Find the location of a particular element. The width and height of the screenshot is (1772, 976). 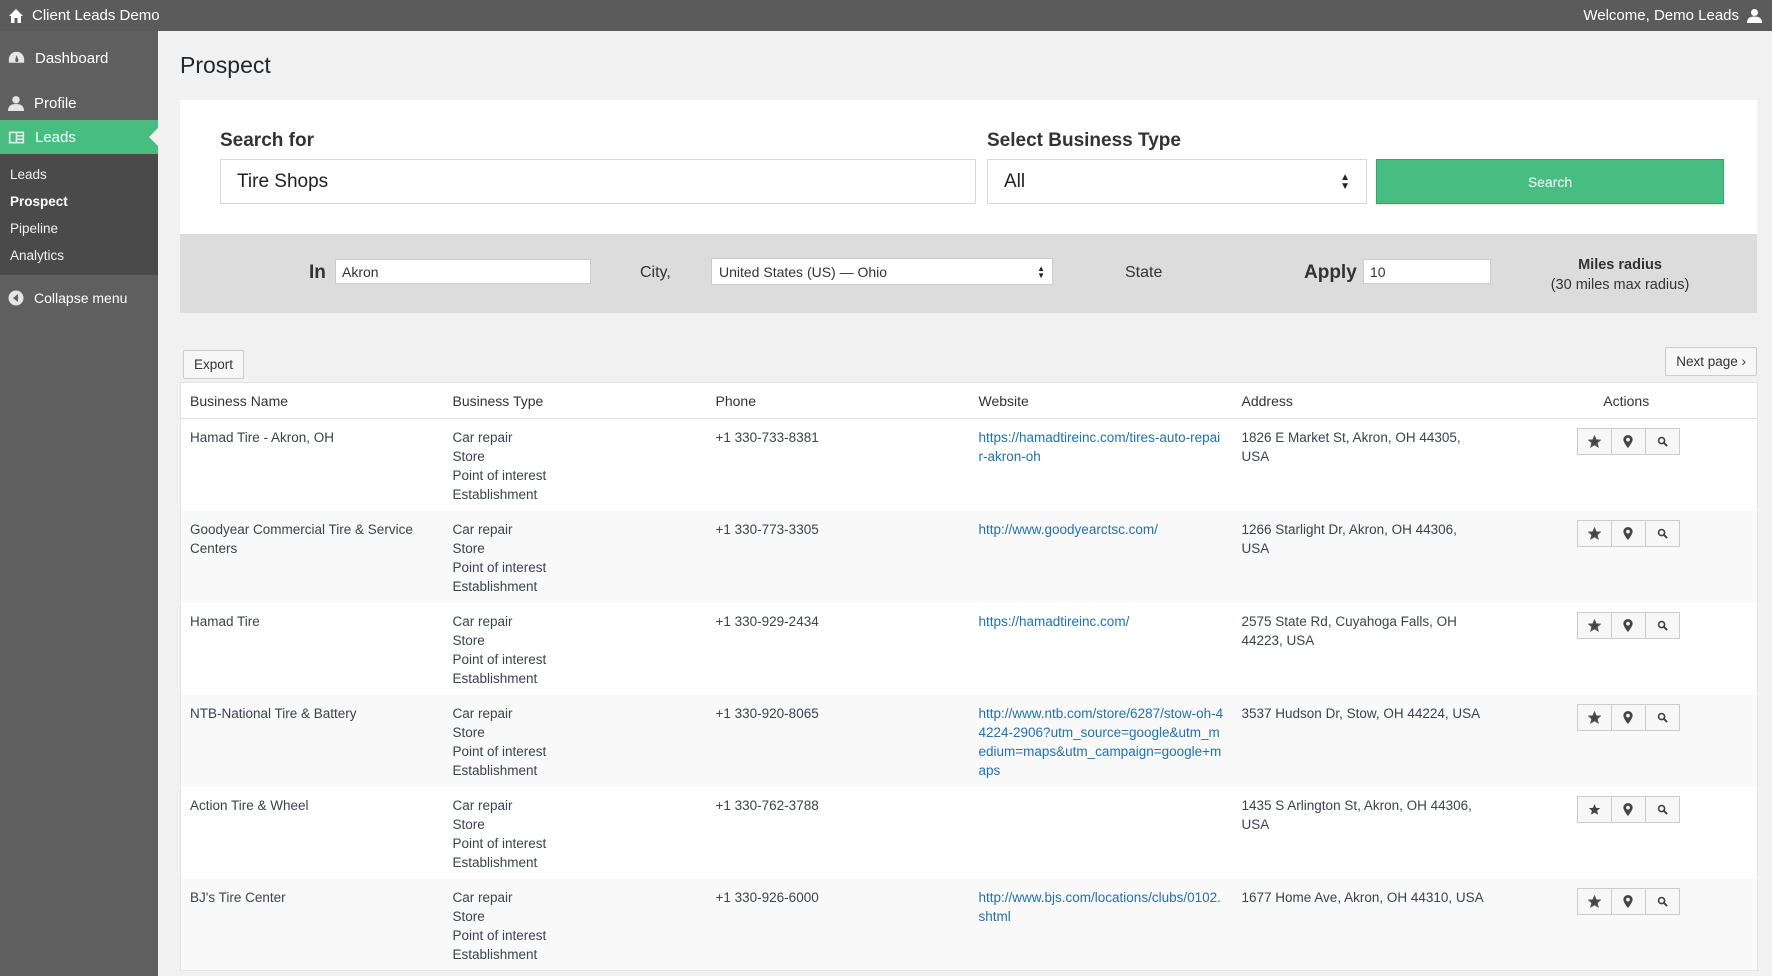

business-name: Hamad Tire is located at coordinates (225, 621).